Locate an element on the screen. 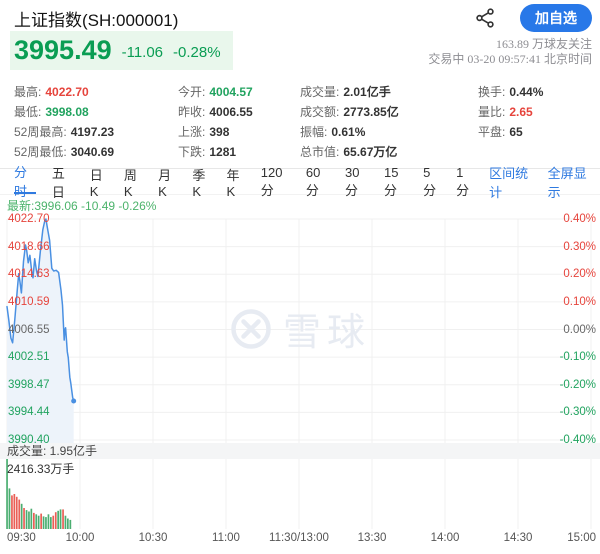 Image resolution: width=600 pixels, height=554 pixels. stat-low: 最低: 3998.08 is located at coordinates (51, 112).